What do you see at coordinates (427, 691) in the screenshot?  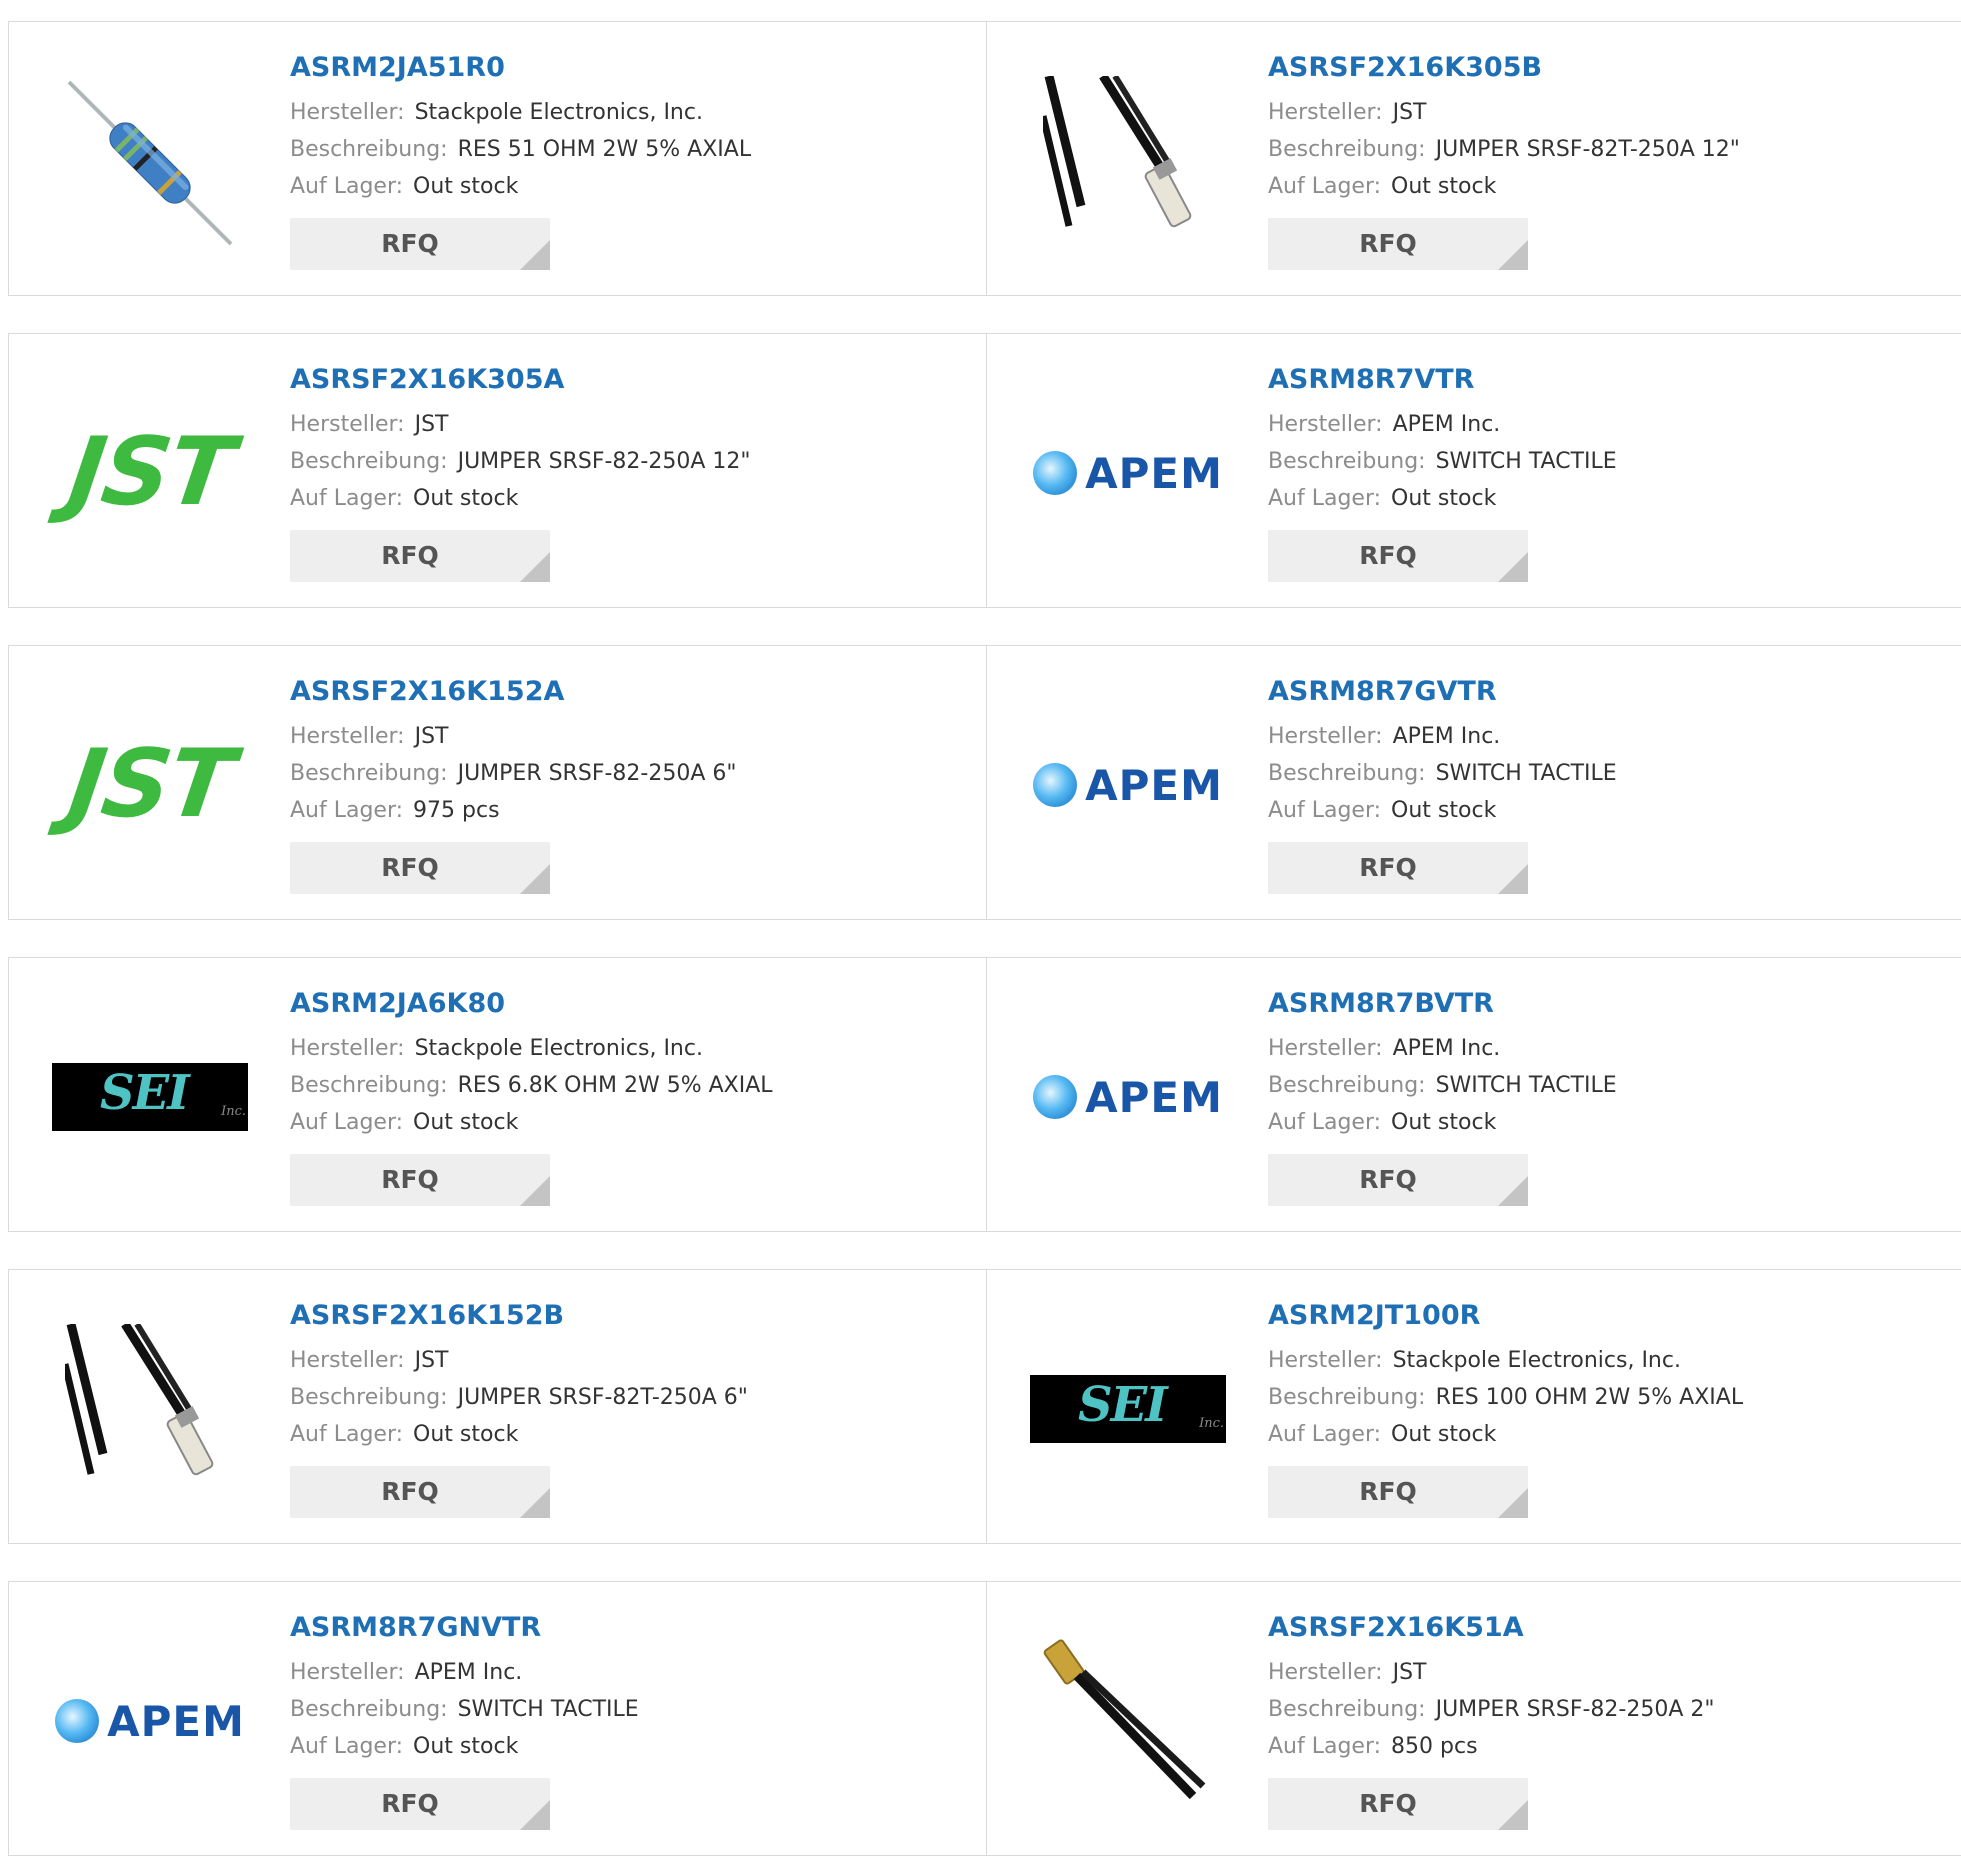 I see `part-number-link: ASRSF2X16K152A` at bounding box center [427, 691].